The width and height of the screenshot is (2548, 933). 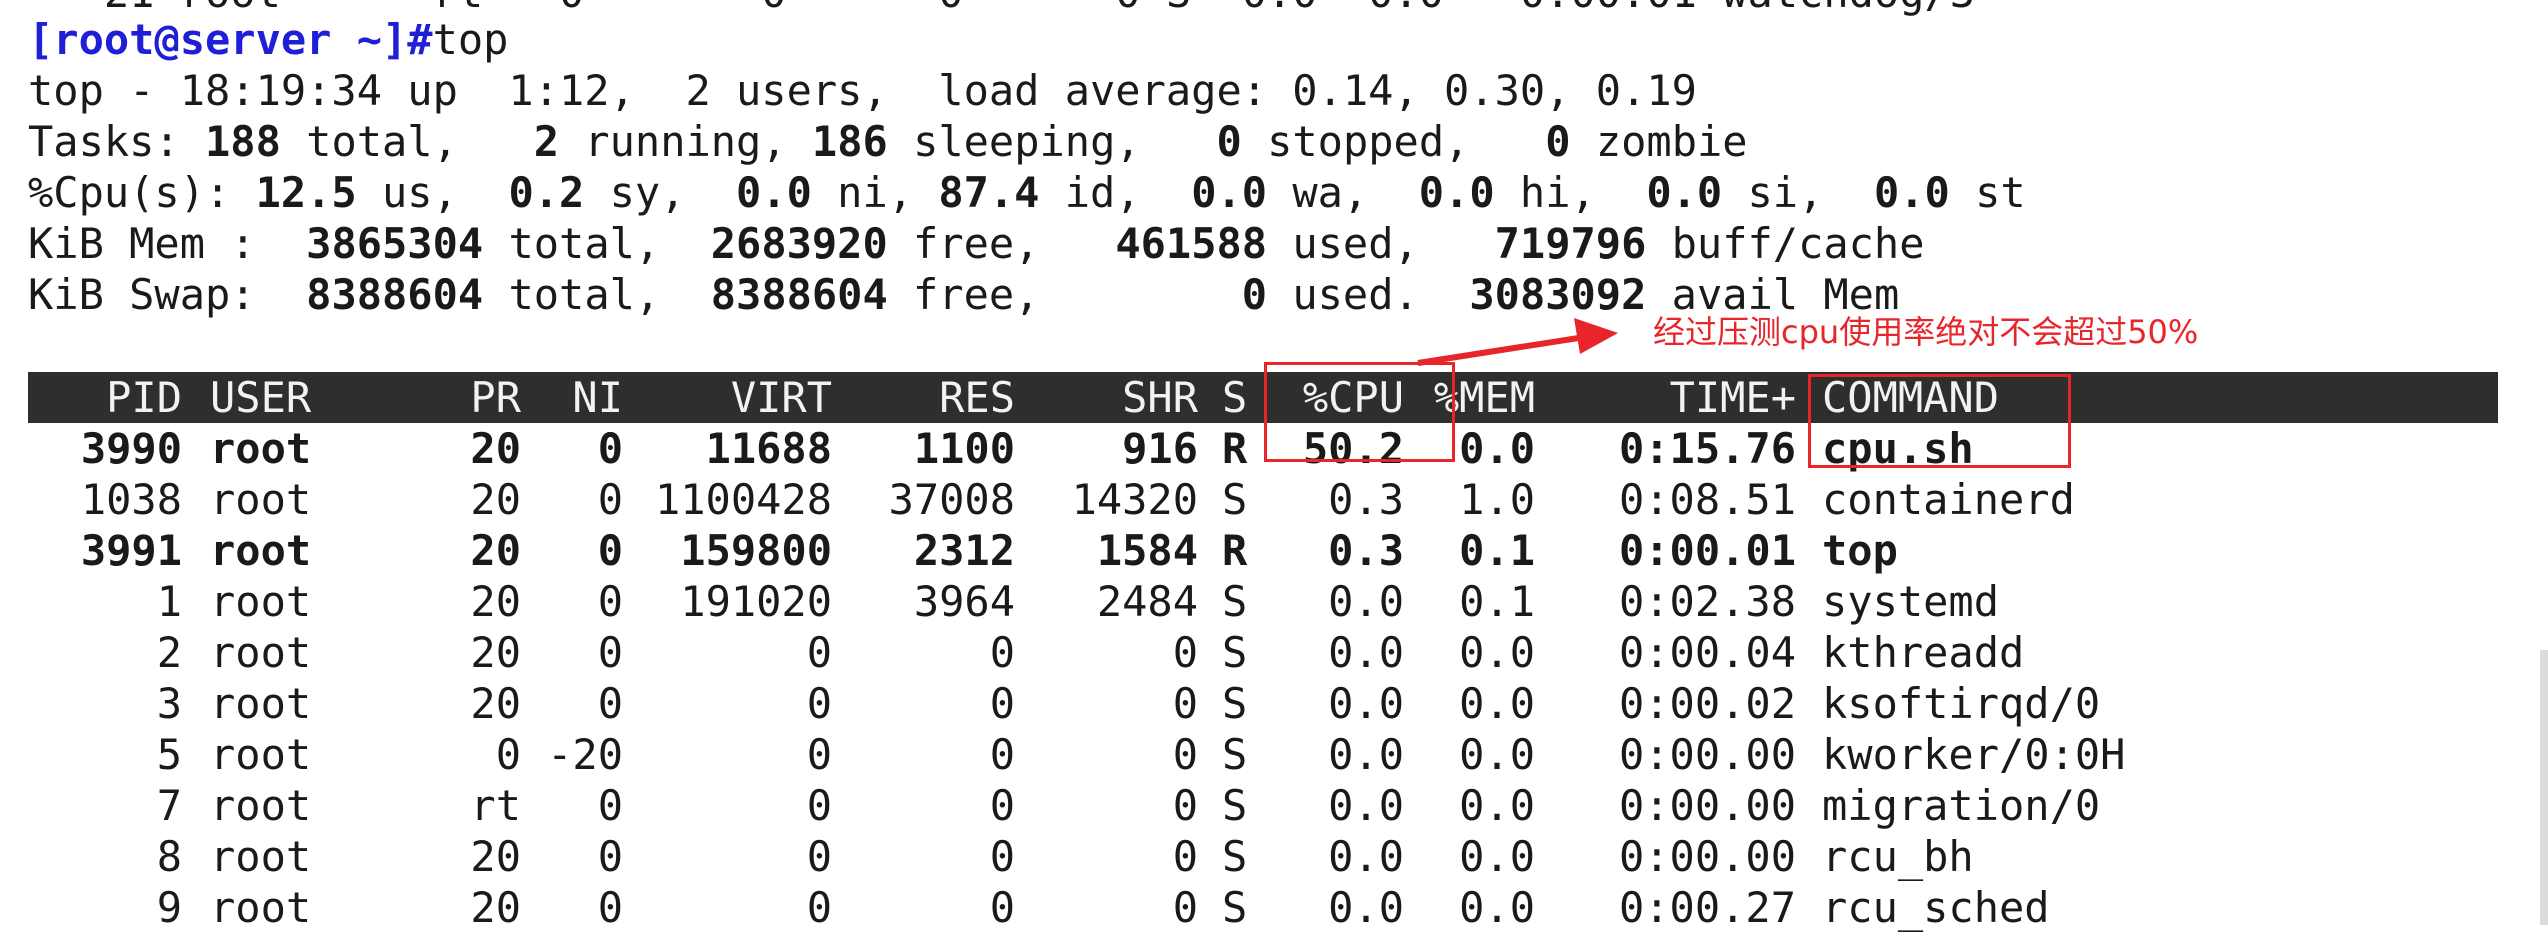 I want to click on scrollbar, so click(x=2544, y=787).